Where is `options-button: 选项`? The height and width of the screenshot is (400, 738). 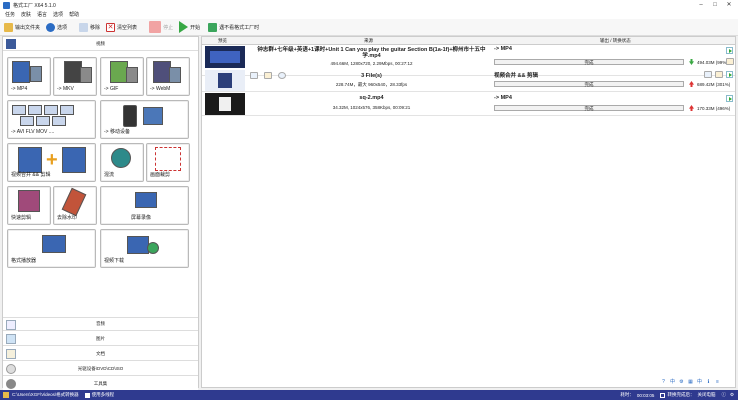
options-button: 选项 is located at coordinates (56, 27).